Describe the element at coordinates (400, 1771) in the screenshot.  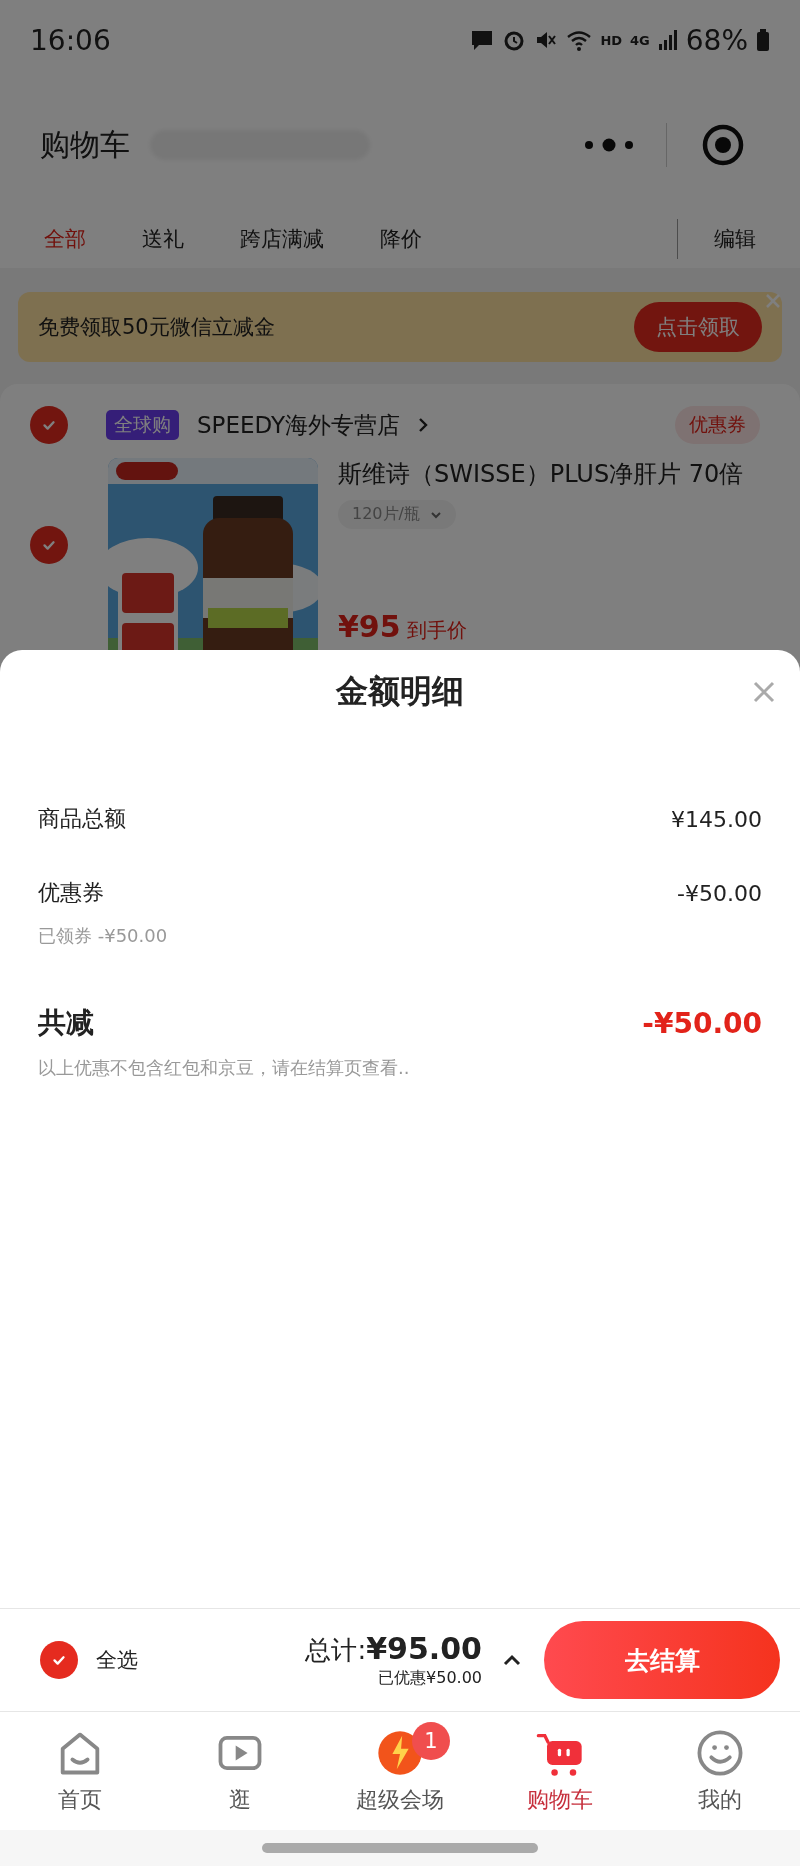
I see `nav-tab: 超级会场 1` at that location.